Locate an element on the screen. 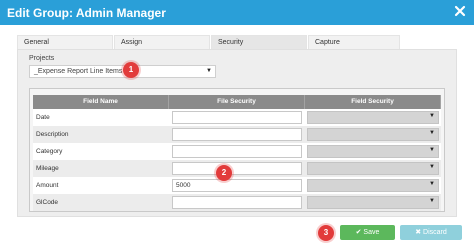  callout-badge-2: 2 is located at coordinates (224, 173).